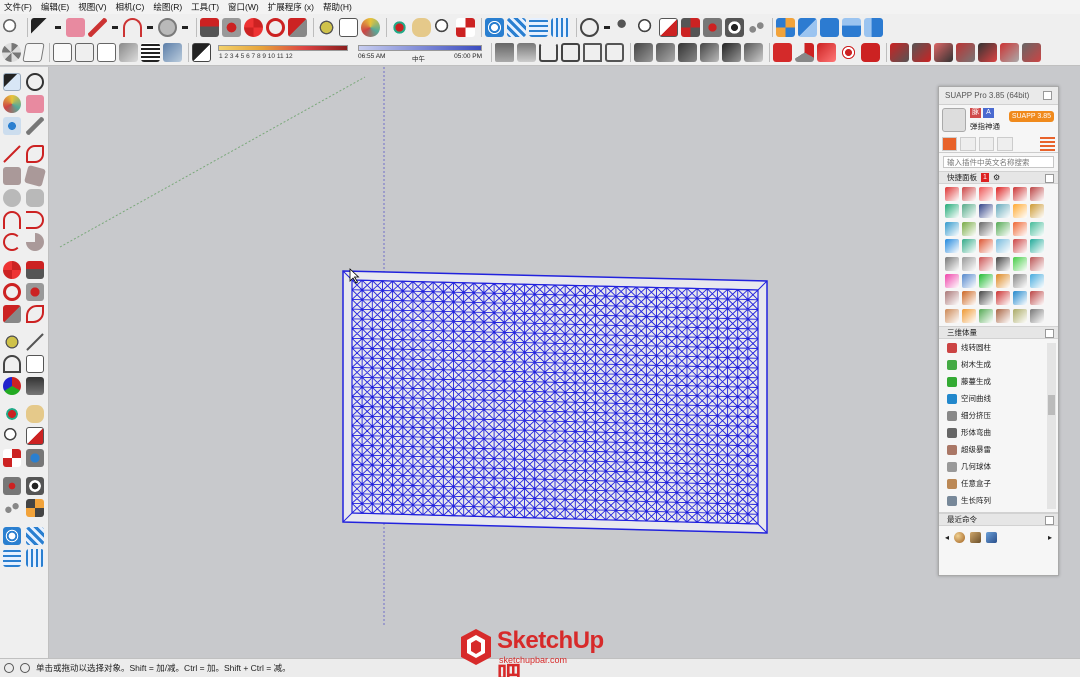  Describe the element at coordinates (998, 177) in the screenshot. I see `quick-panel-header: 快捷面板 1 ⚙` at that location.